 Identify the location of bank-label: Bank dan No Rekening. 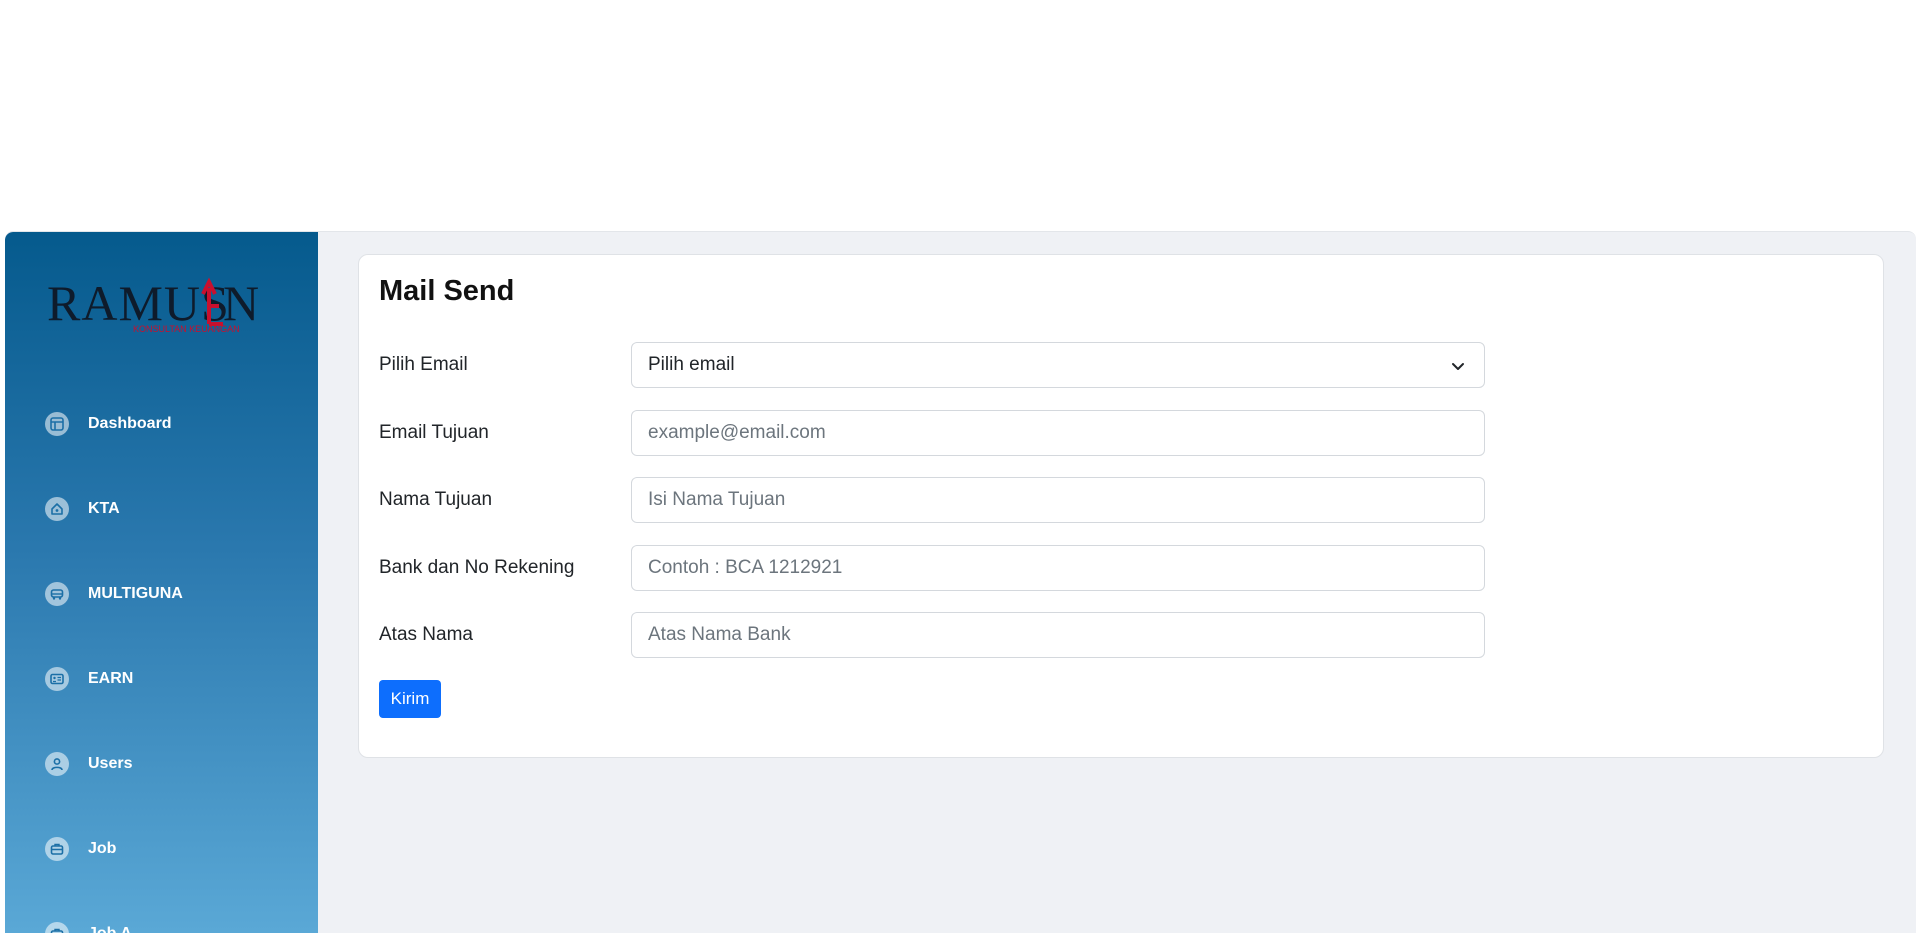
(477, 567).